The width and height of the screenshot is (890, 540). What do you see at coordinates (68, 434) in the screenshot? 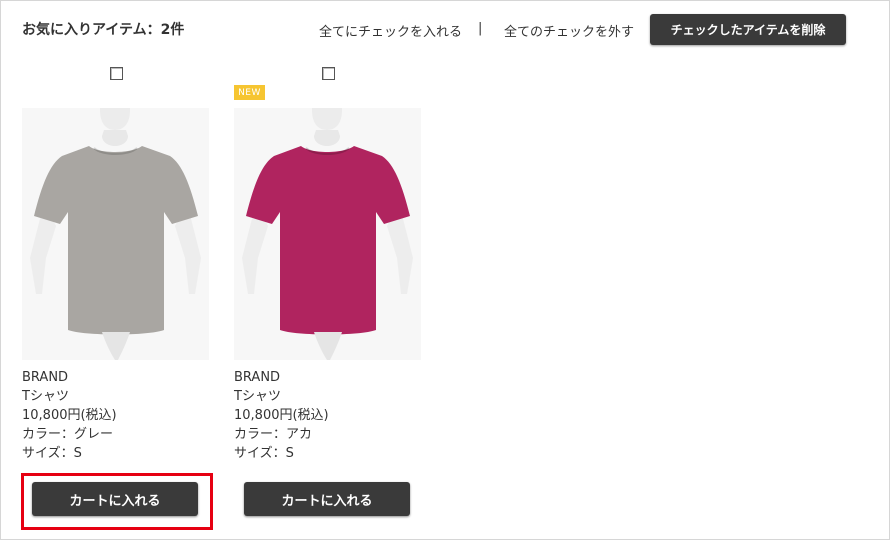
I see `product-color: カラー：グレー` at bounding box center [68, 434].